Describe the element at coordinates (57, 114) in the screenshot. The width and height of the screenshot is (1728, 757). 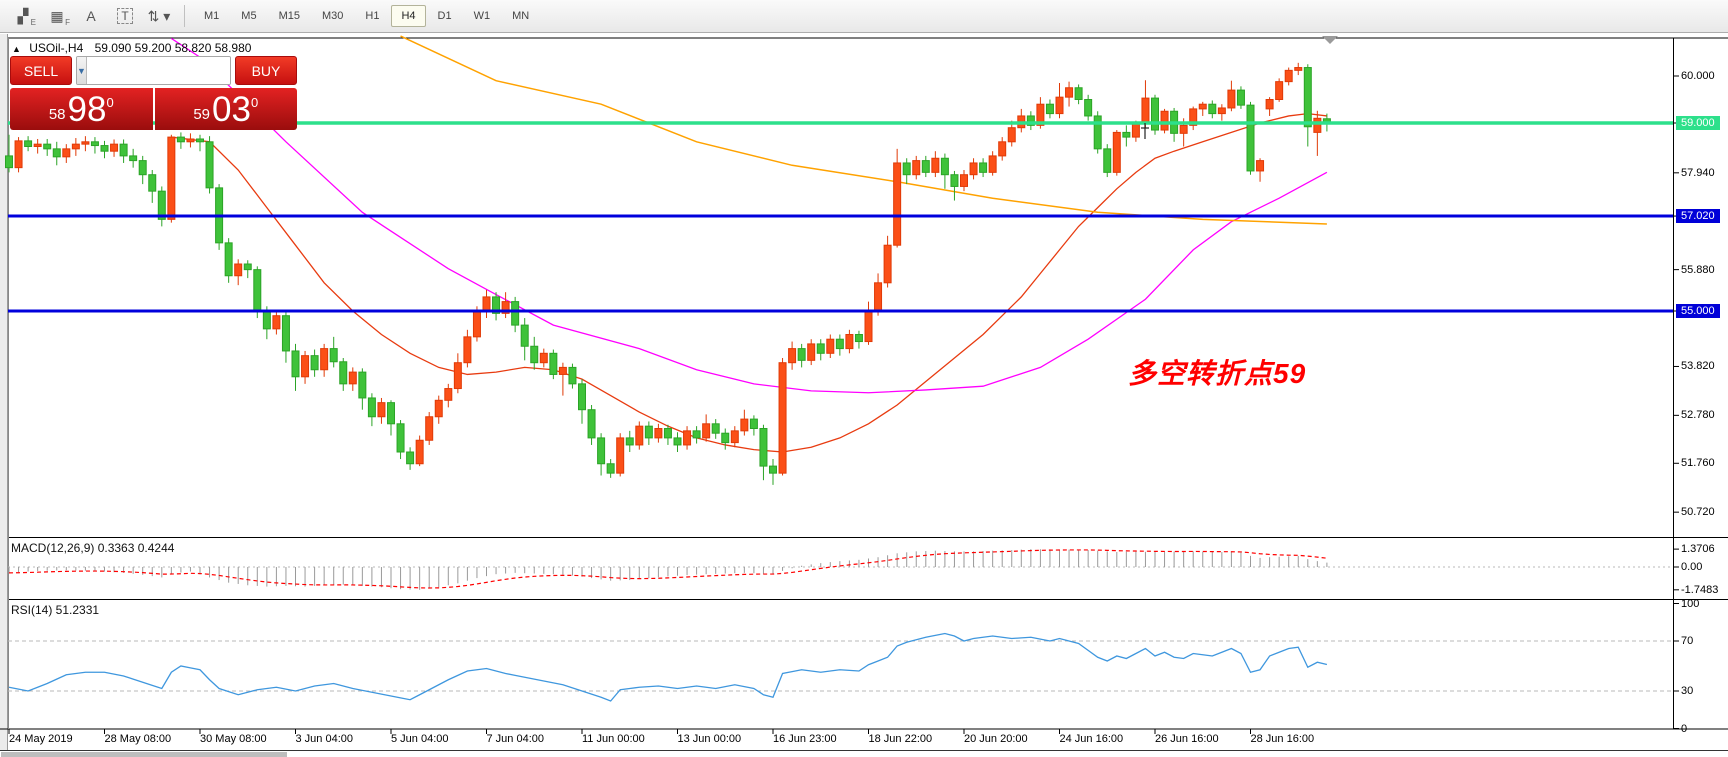
I see `sell-price-handle: 58` at that location.